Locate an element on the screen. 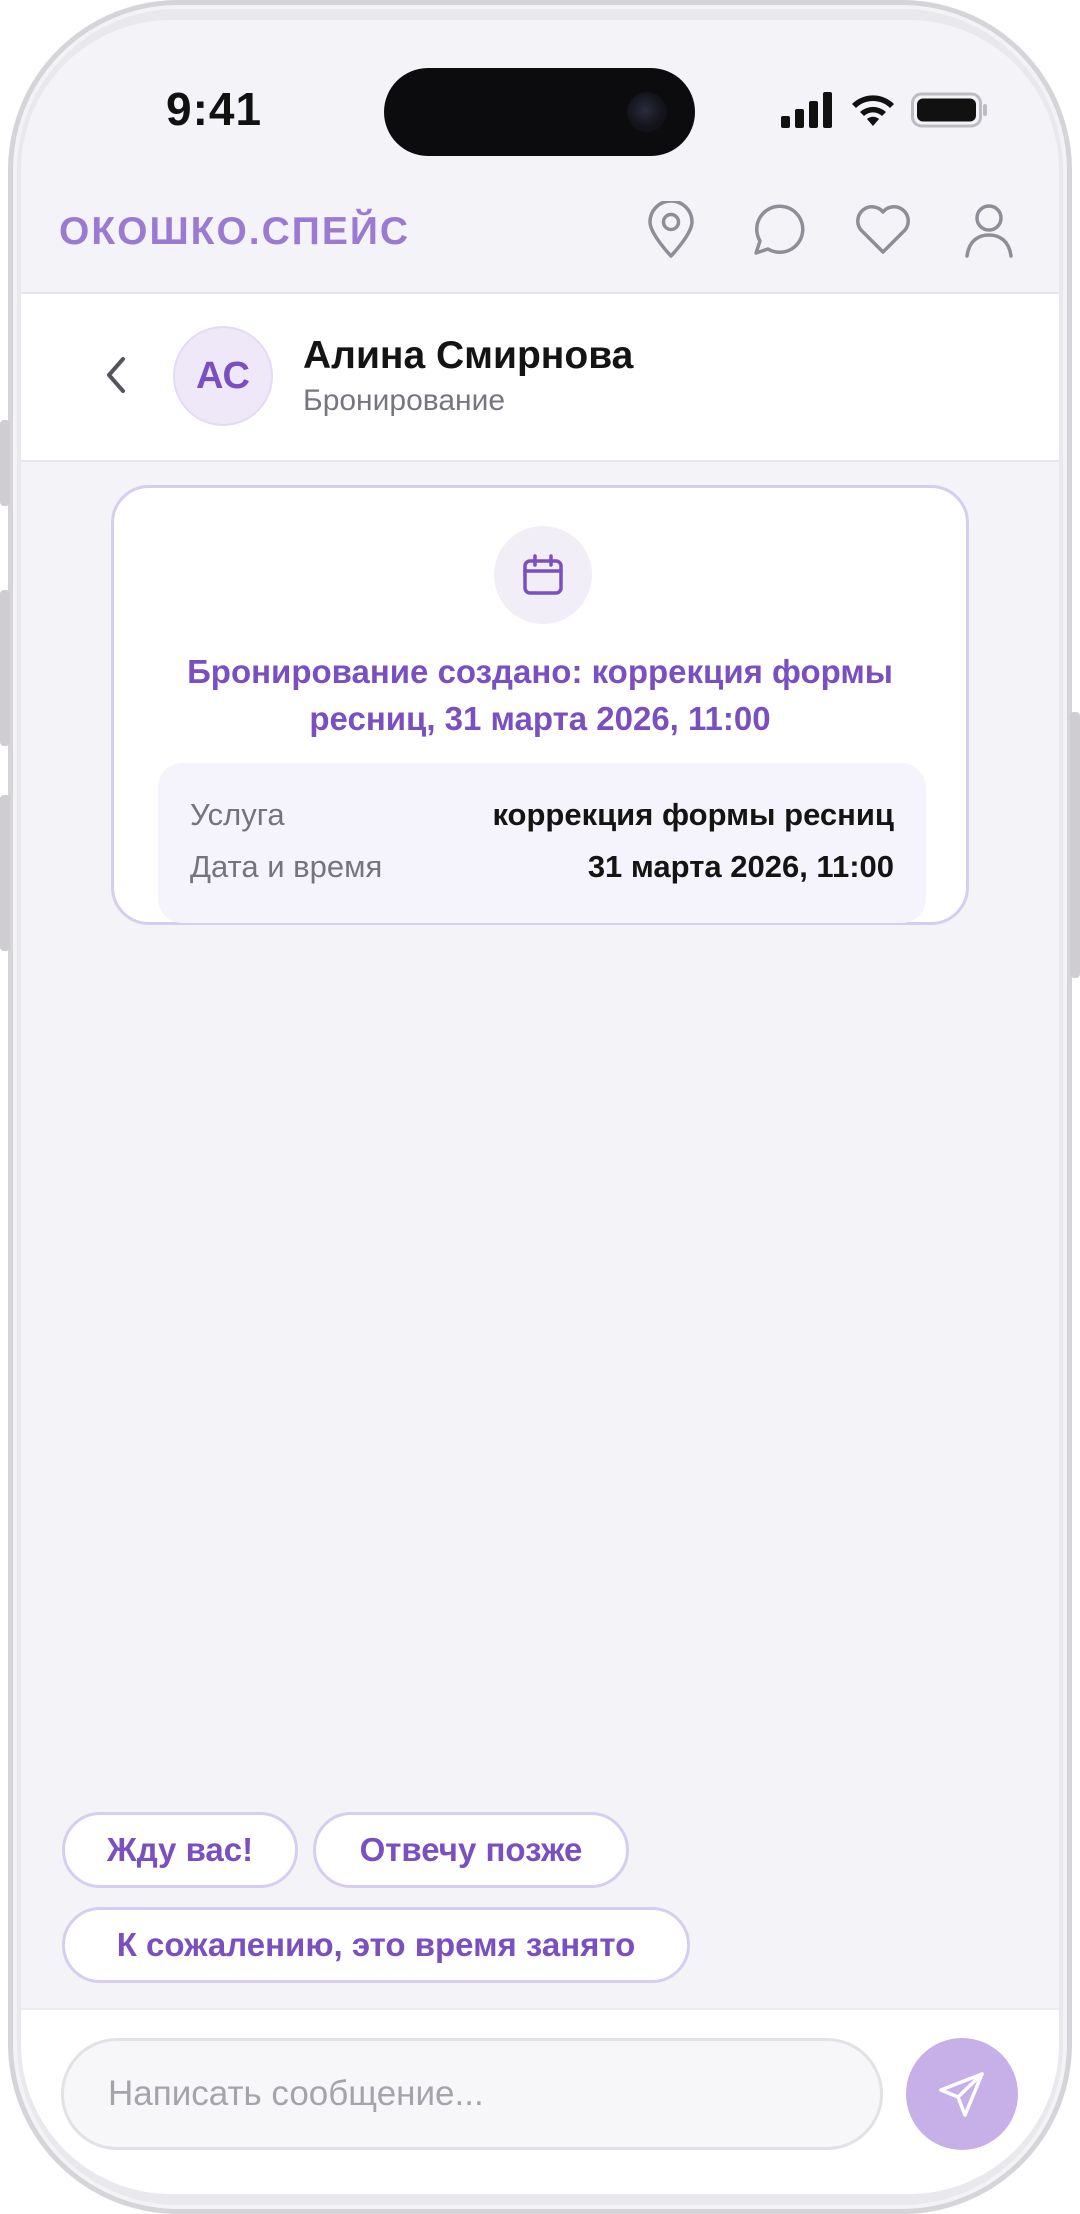  chat-icon is located at coordinates (777, 230).